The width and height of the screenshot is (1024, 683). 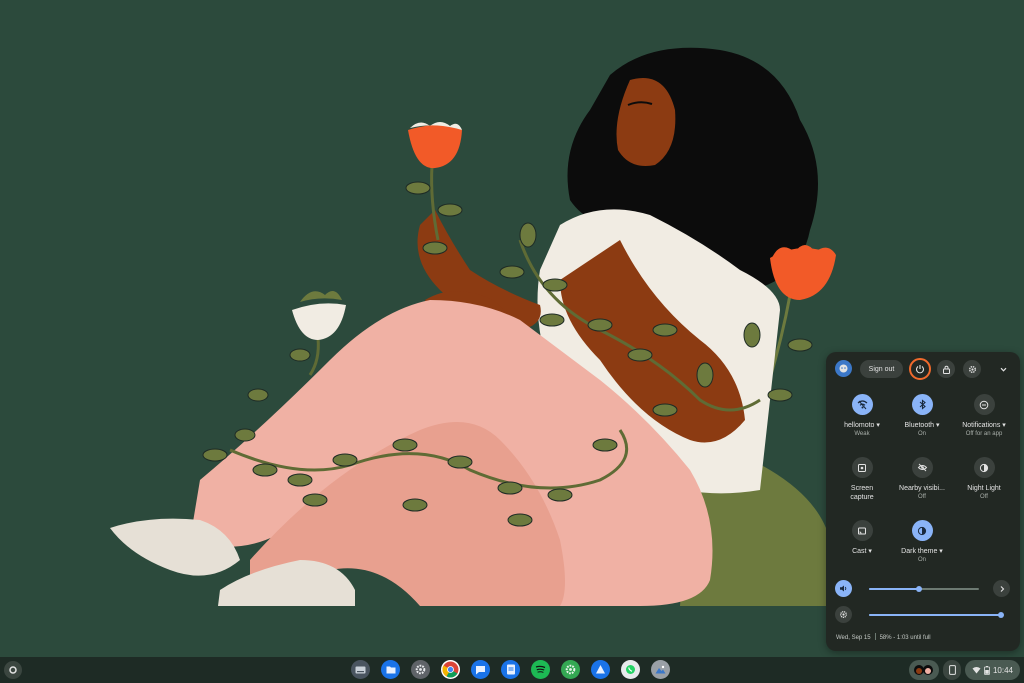 What do you see at coordinates (922, 479) in the screenshot?
I see `tile-nearby-visibility: Nearby visibi... Off` at bounding box center [922, 479].